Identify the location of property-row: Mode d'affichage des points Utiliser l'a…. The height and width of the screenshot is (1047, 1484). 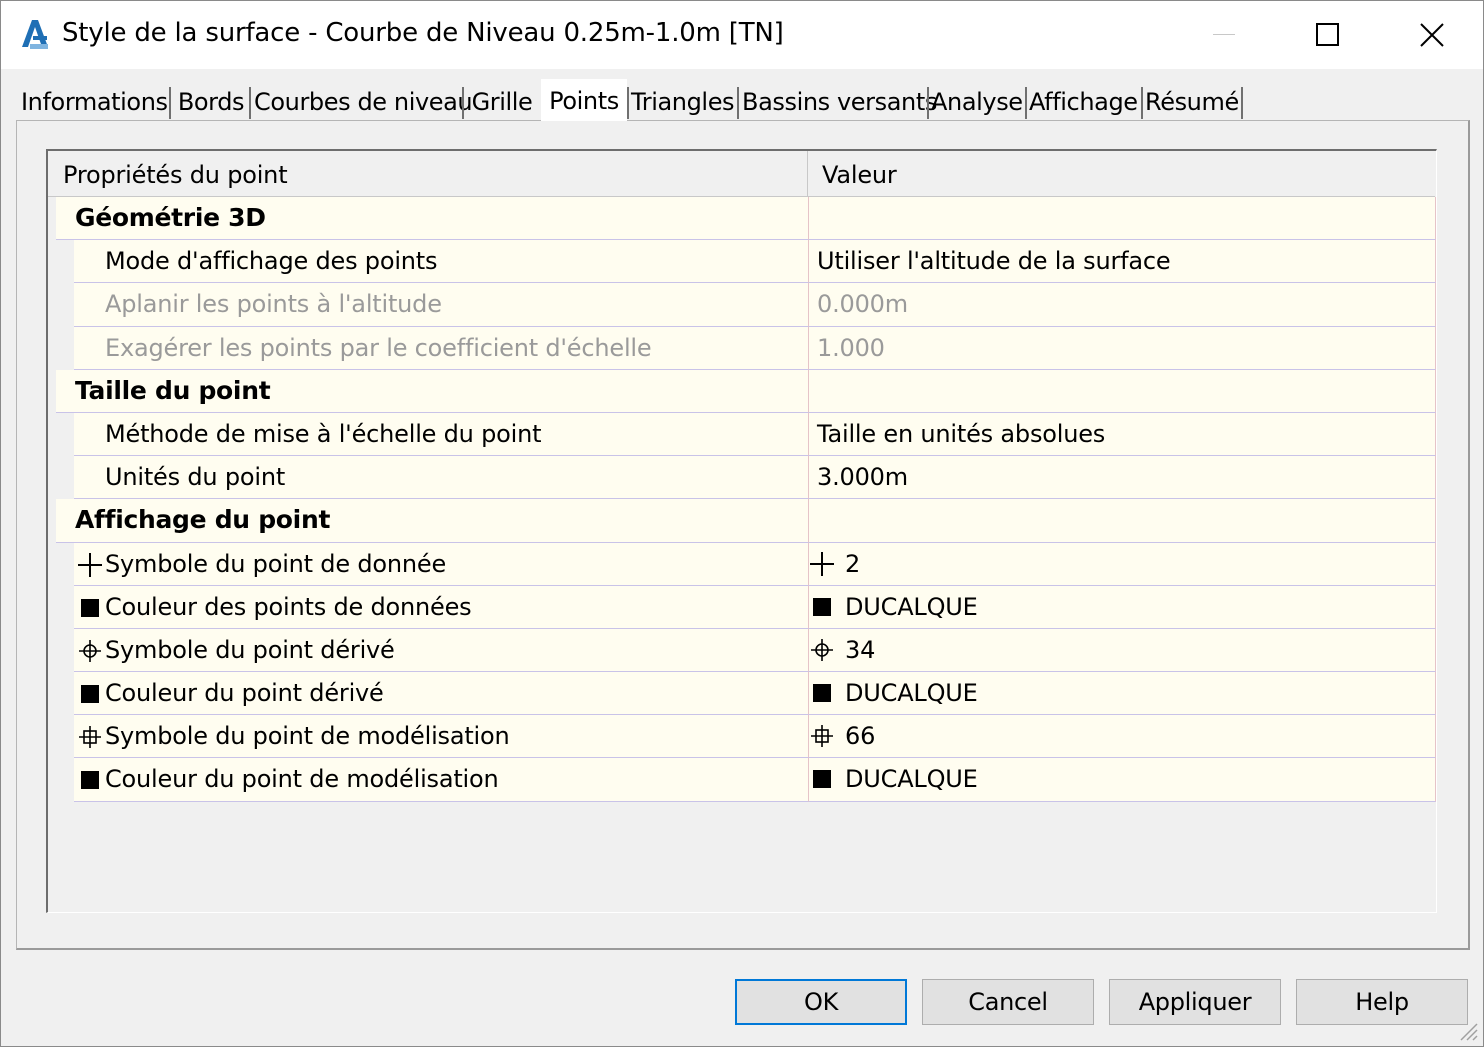
(742, 262).